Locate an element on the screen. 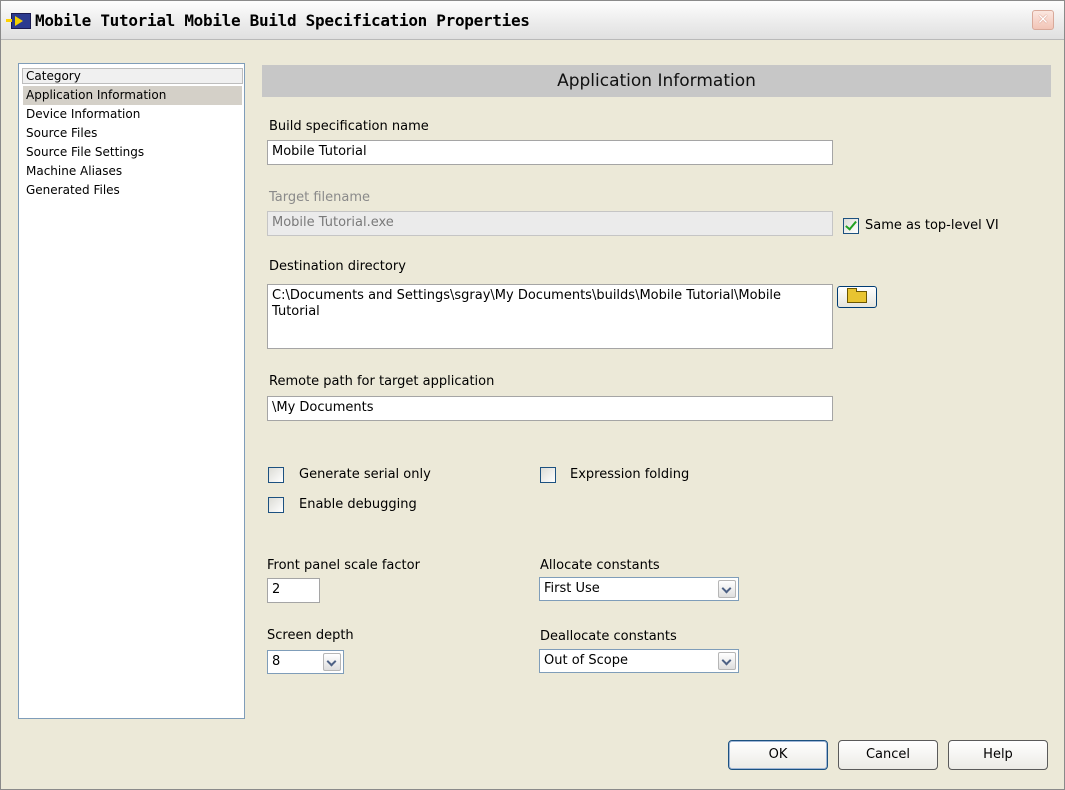 The width and height of the screenshot is (1065, 790). remote-path-label: Remote path for target application is located at coordinates (382, 381).